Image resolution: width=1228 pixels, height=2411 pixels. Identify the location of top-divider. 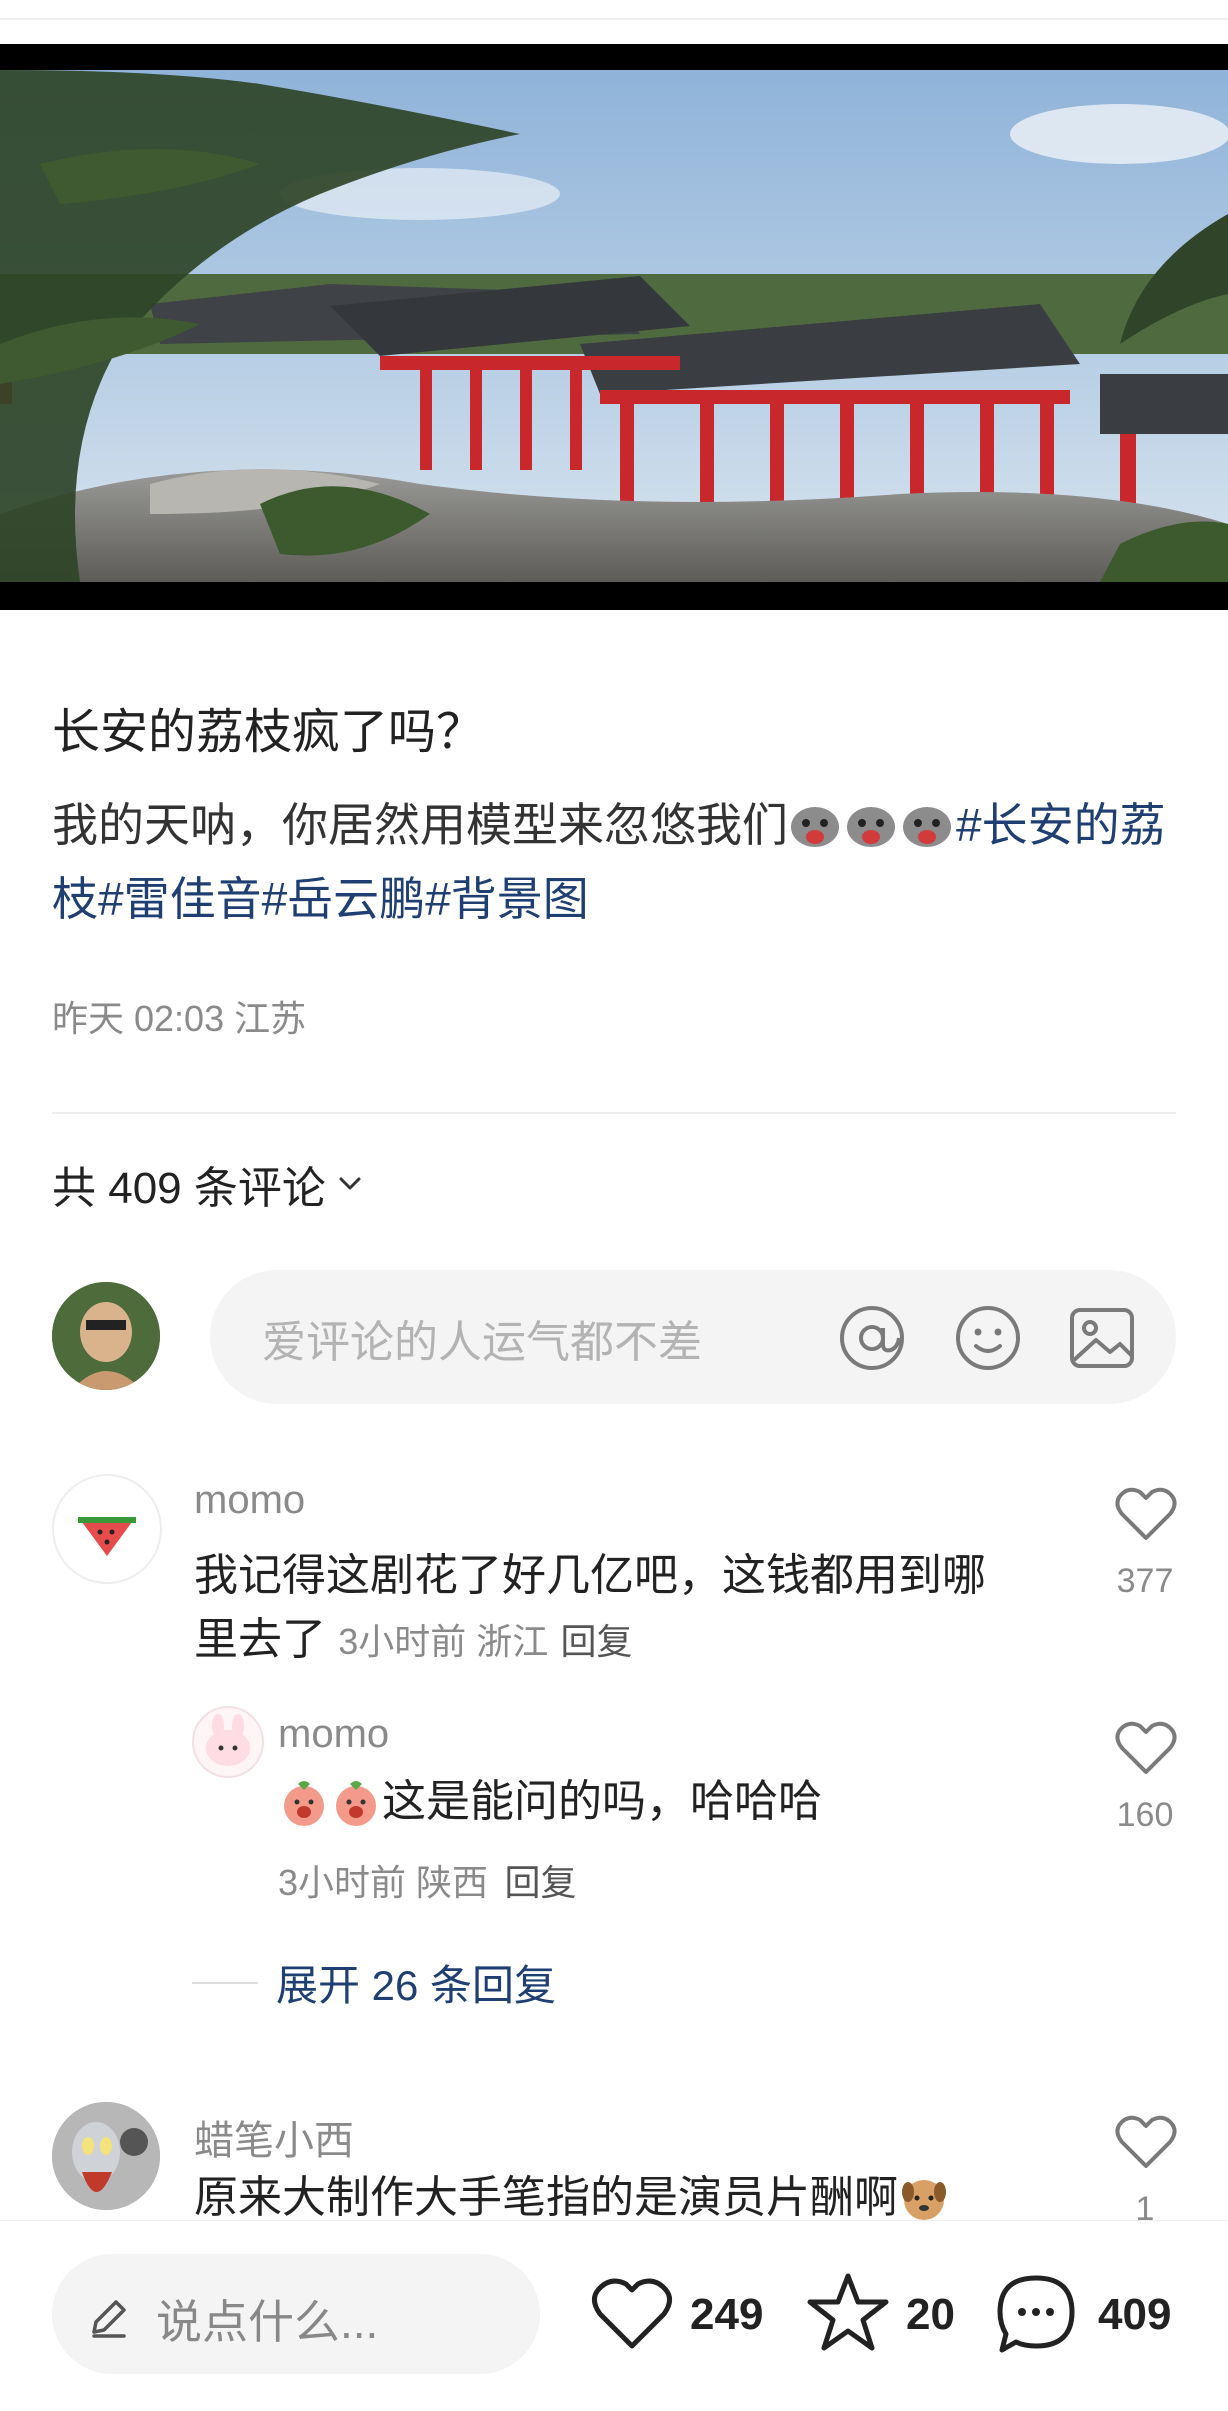
(614, 19).